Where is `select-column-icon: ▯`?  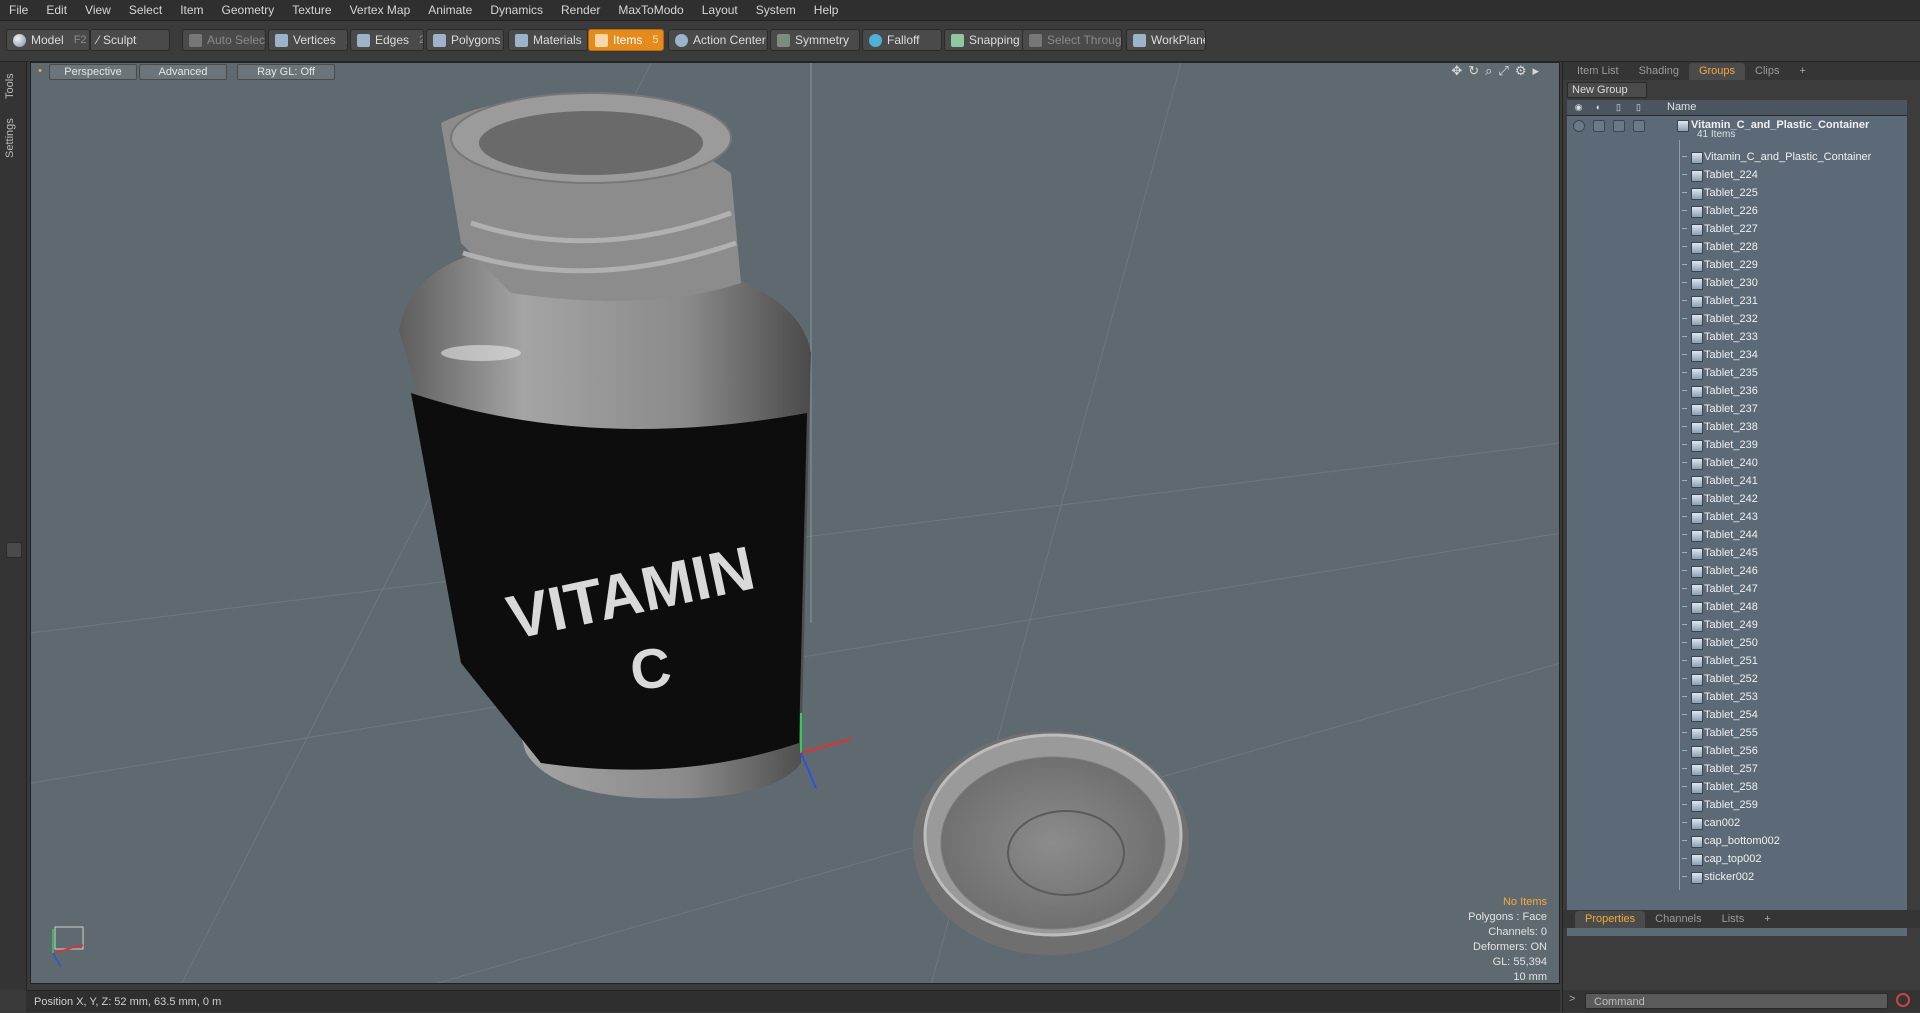
select-column-icon: ▯ is located at coordinates (1638, 107).